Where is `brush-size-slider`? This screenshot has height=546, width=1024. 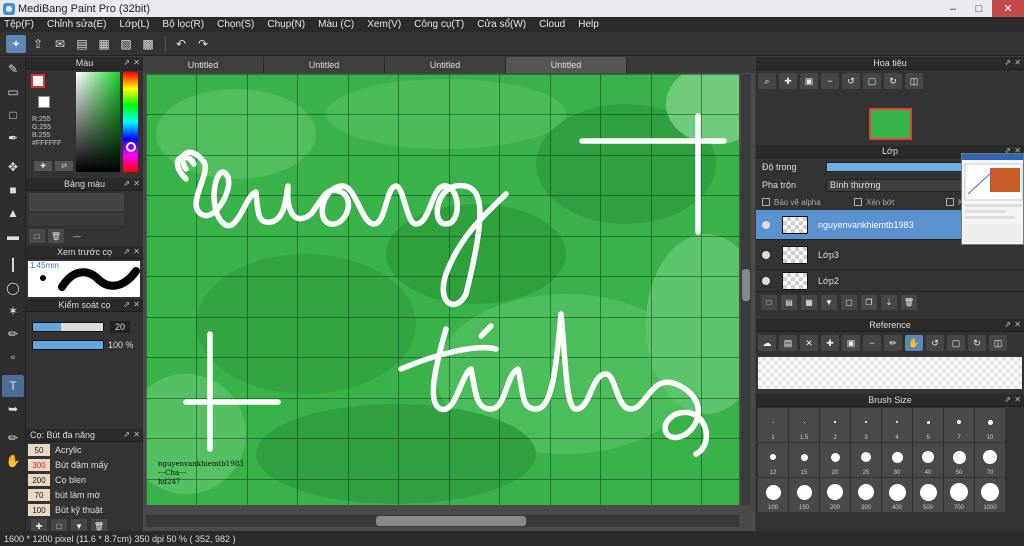 brush-size-slider is located at coordinates (68, 327).